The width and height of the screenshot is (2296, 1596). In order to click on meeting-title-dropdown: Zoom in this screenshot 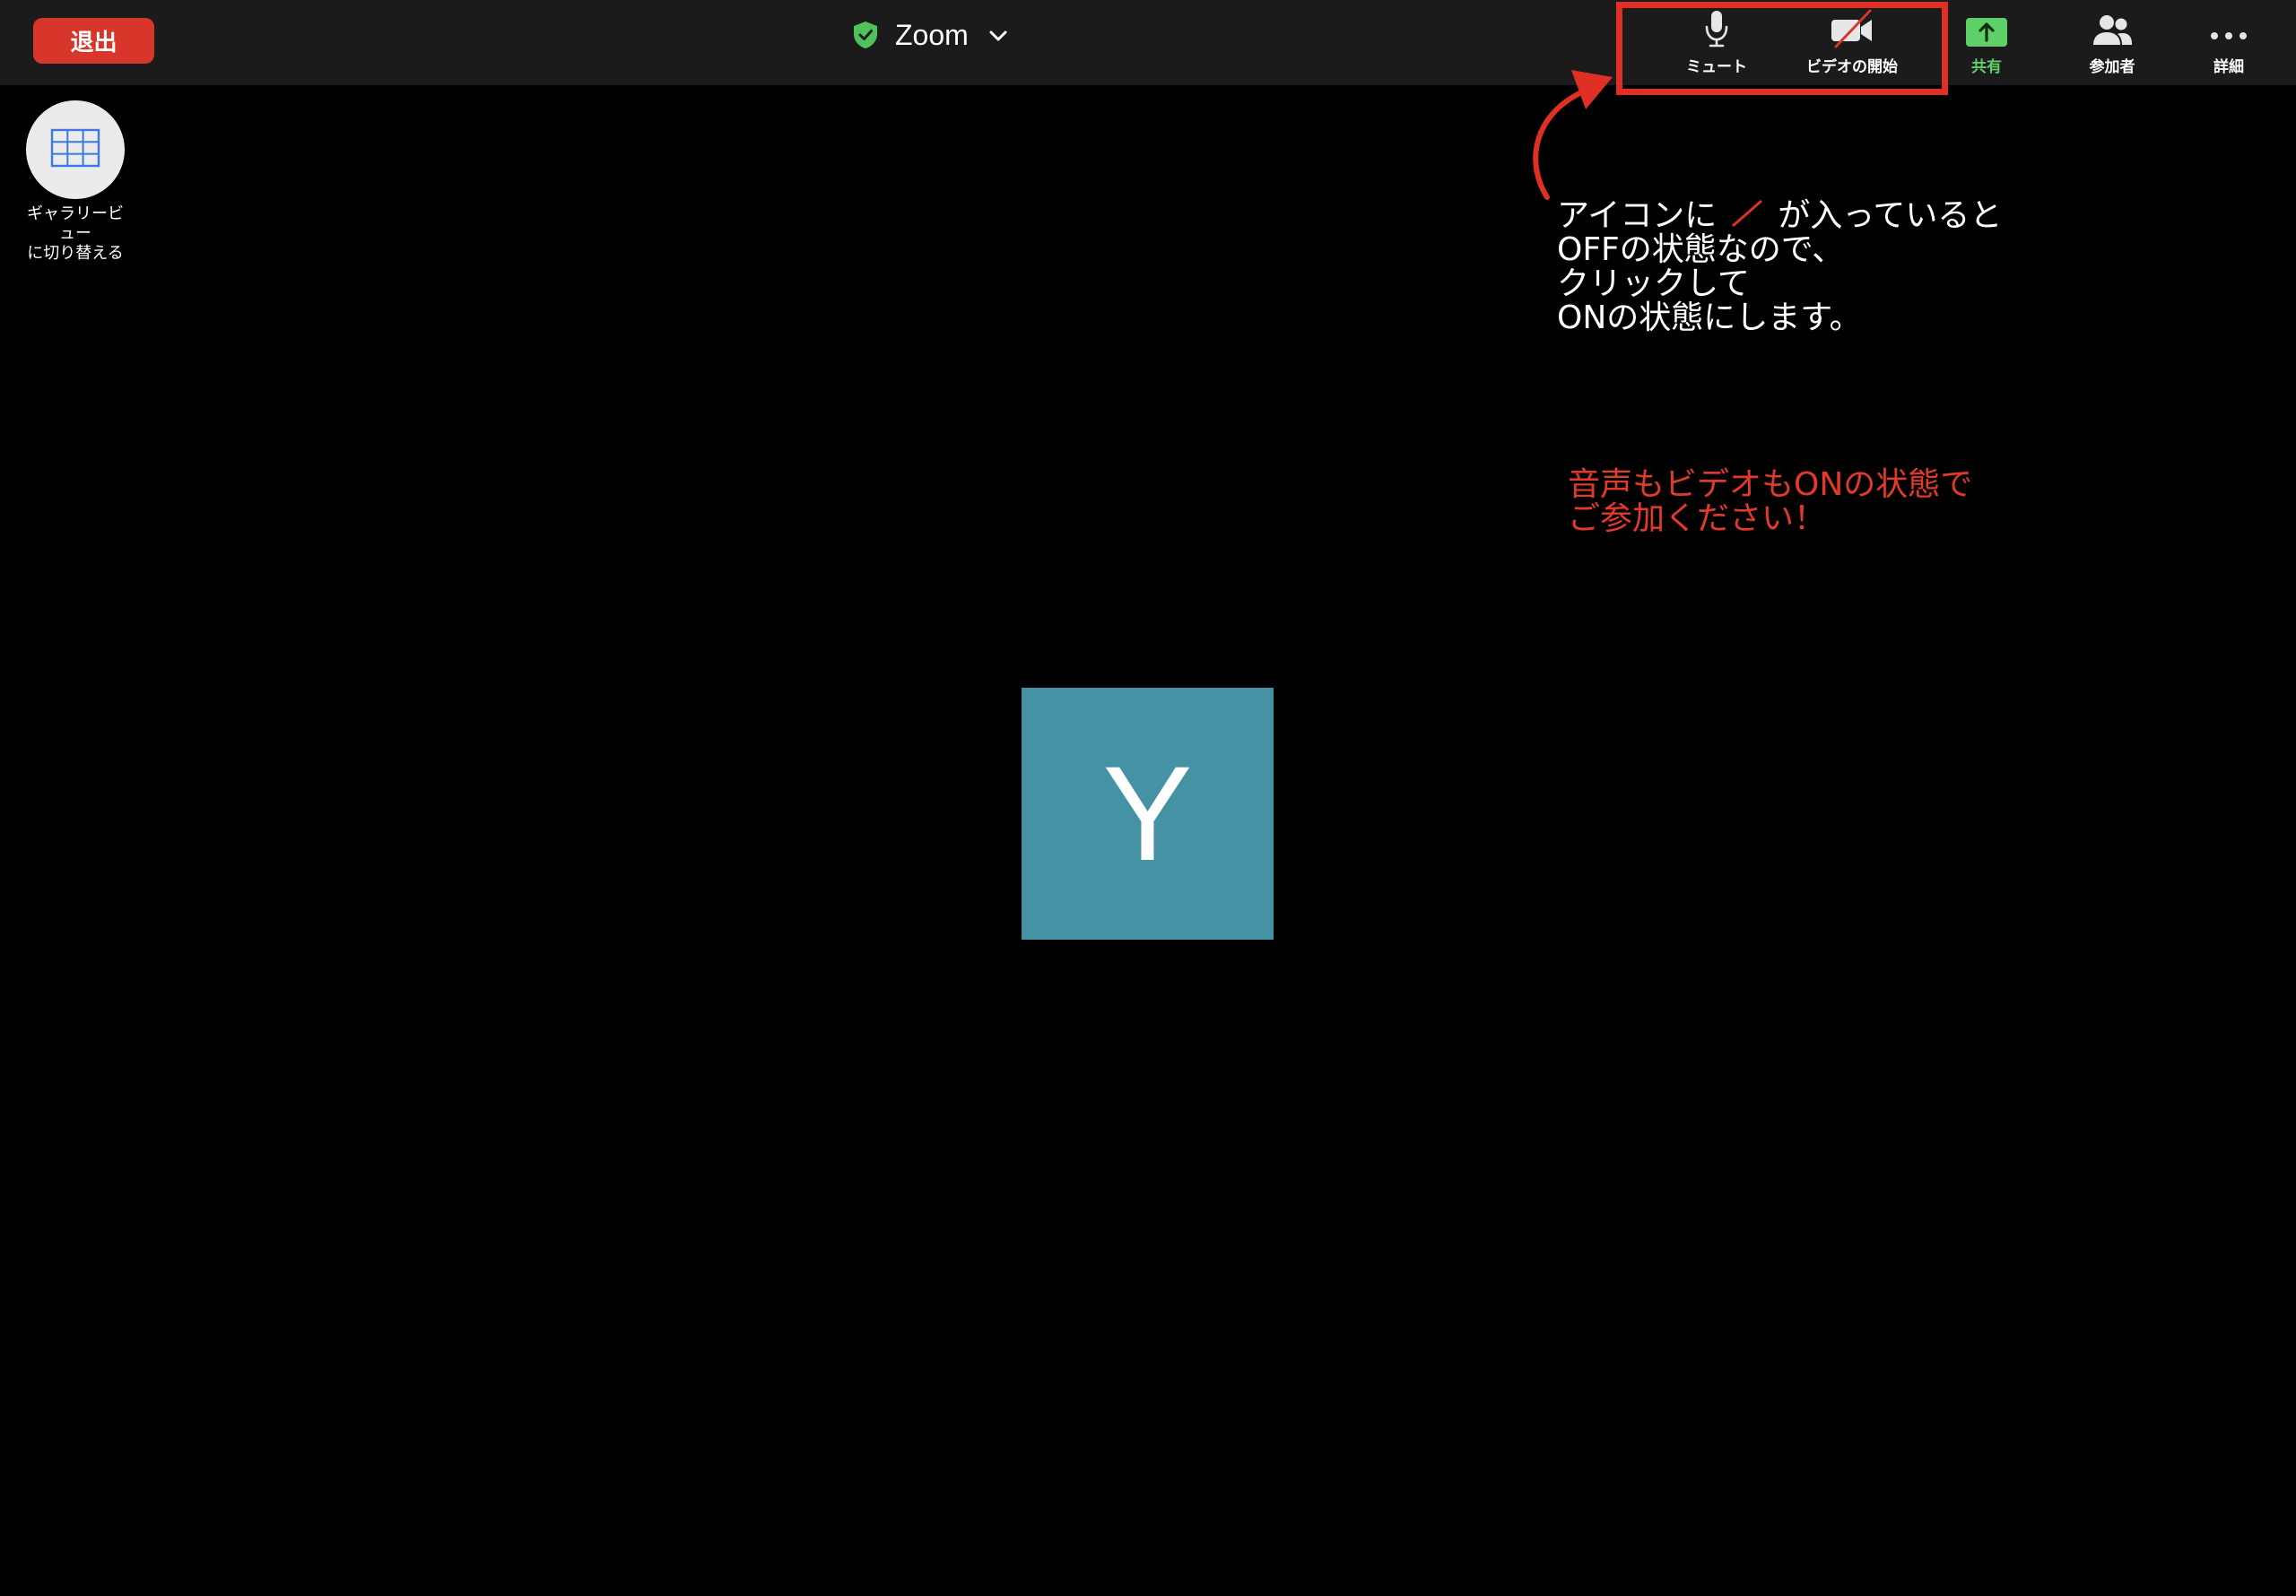, I will do `click(930, 35)`.